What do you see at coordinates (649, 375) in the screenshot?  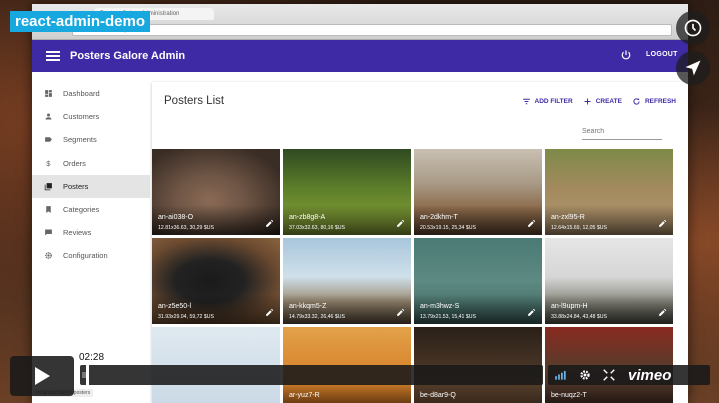 I see `vimeo-logo: vimeo` at bounding box center [649, 375].